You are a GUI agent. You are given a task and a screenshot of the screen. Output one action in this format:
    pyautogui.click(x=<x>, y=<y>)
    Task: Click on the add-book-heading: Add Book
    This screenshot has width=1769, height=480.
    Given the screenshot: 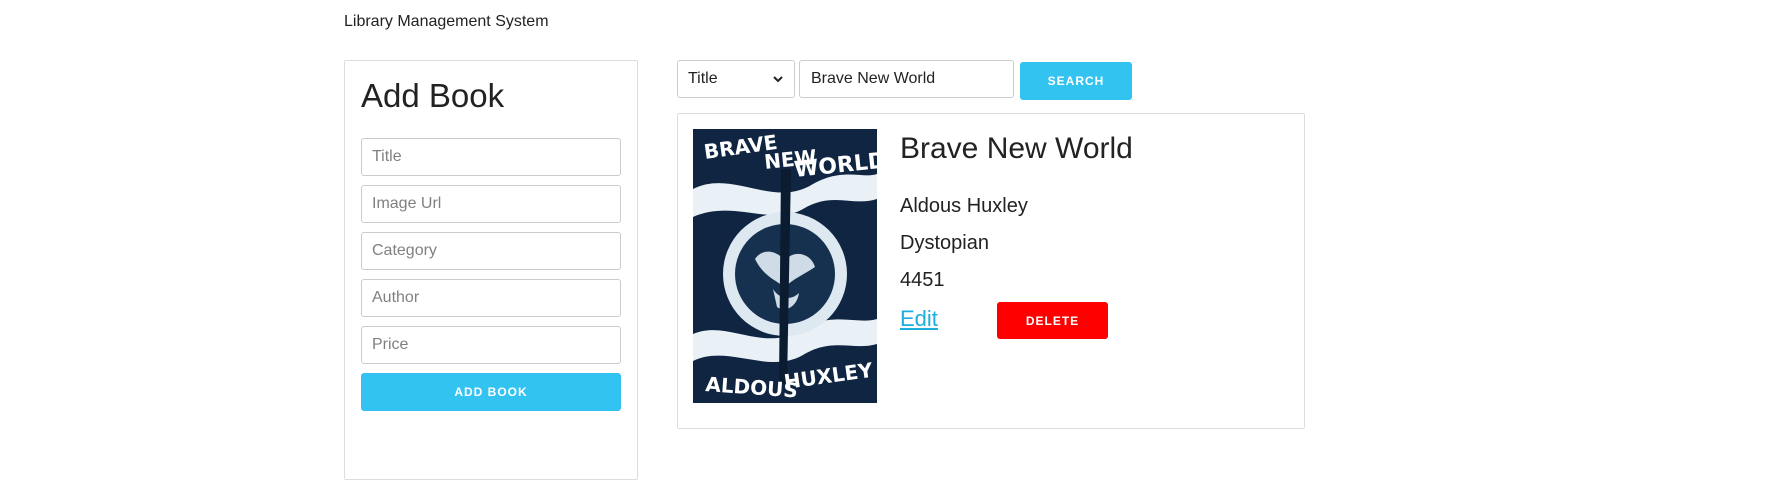 What is the action you would take?
    pyautogui.click(x=433, y=95)
    